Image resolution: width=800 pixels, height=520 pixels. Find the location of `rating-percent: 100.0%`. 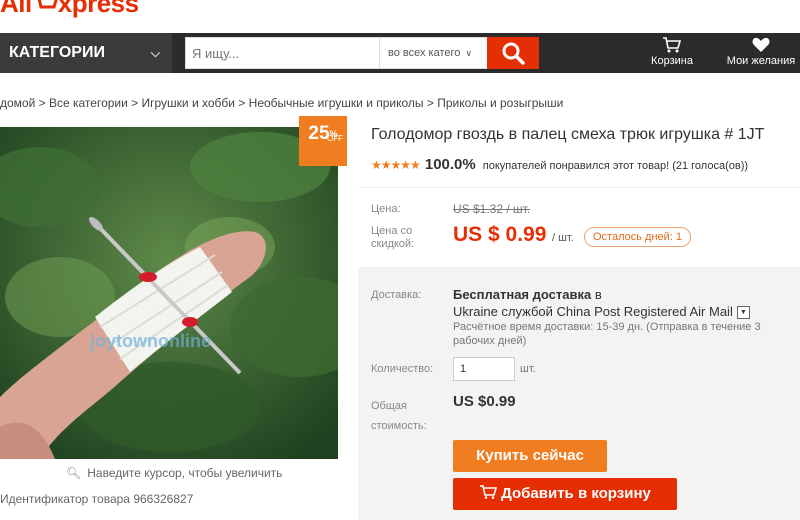

rating-percent: 100.0% is located at coordinates (450, 164).